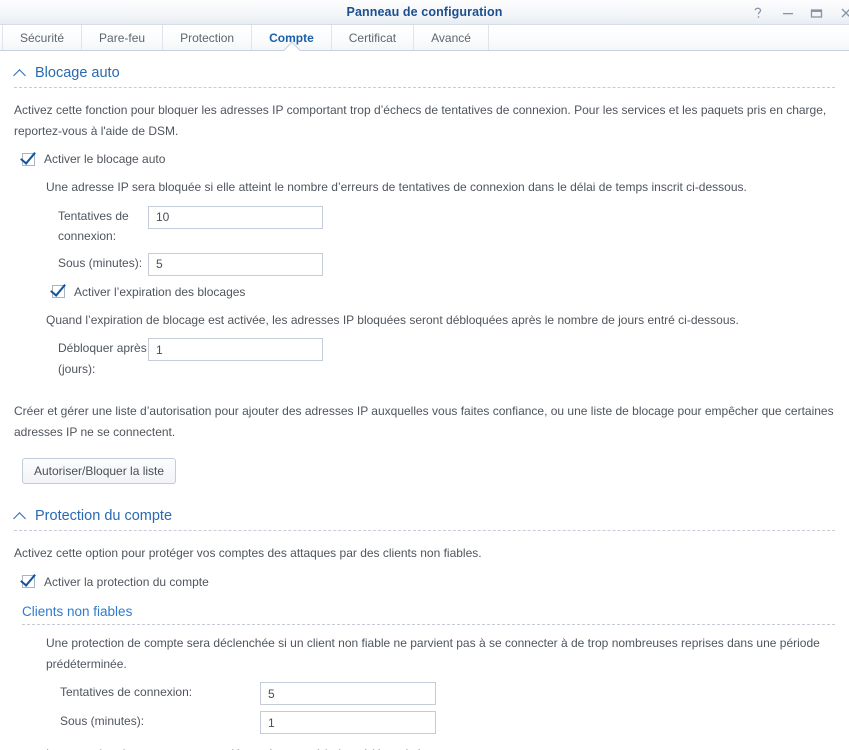 Image resolution: width=849 pixels, height=750 pixels. I want to click on account-protection-fields: Tentatives de connexion: Sous (minutes):, so click(424, 705).